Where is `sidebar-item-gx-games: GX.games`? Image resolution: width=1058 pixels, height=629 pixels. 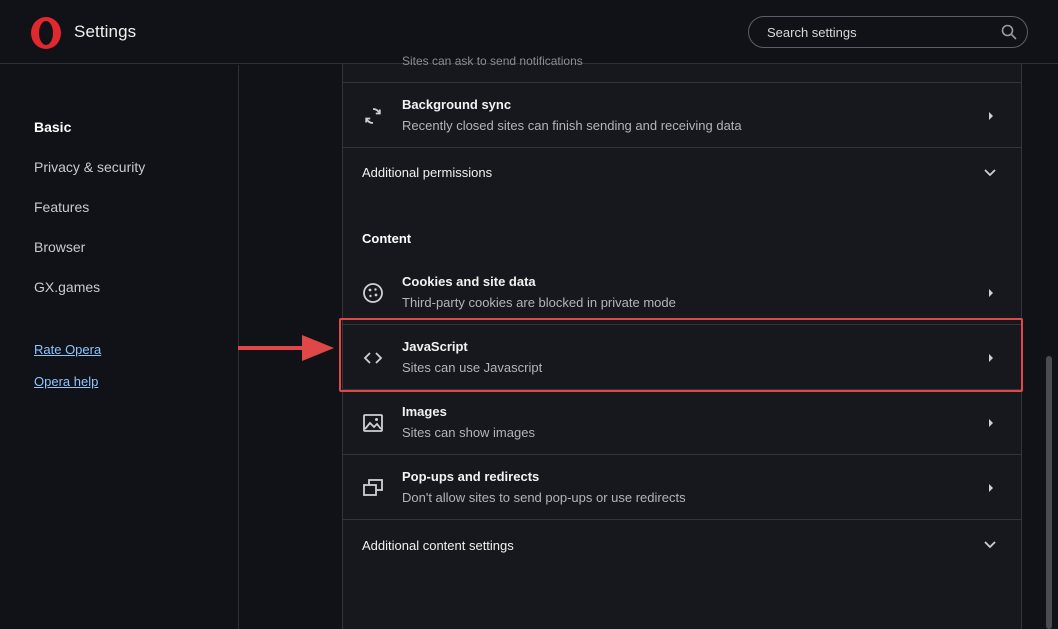
sidebar-item-gx-games: GX.games is located at coordinates (67, 287).